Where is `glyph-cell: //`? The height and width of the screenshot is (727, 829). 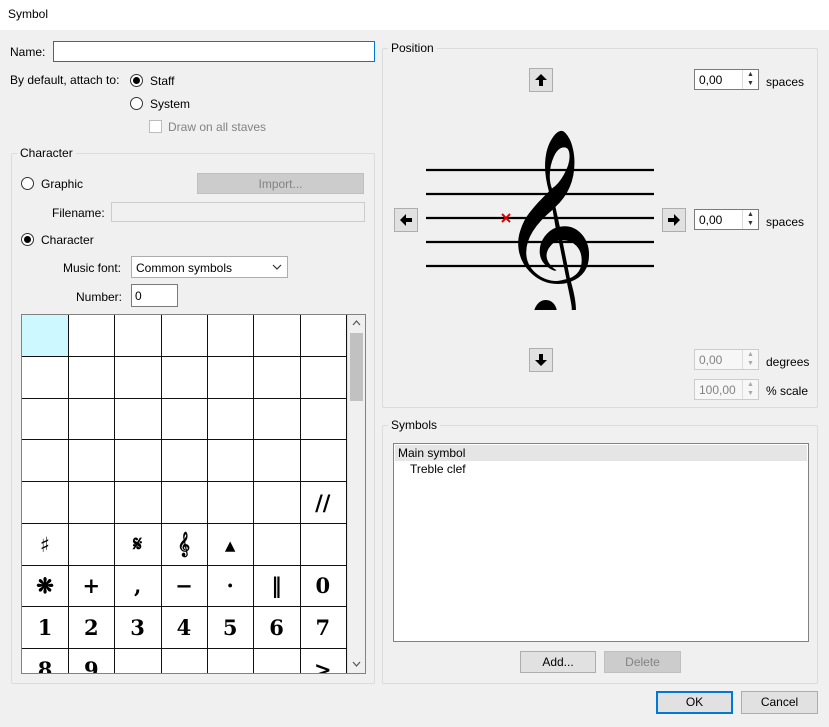
glyph-cell: // is located at coordinates (323, 502).